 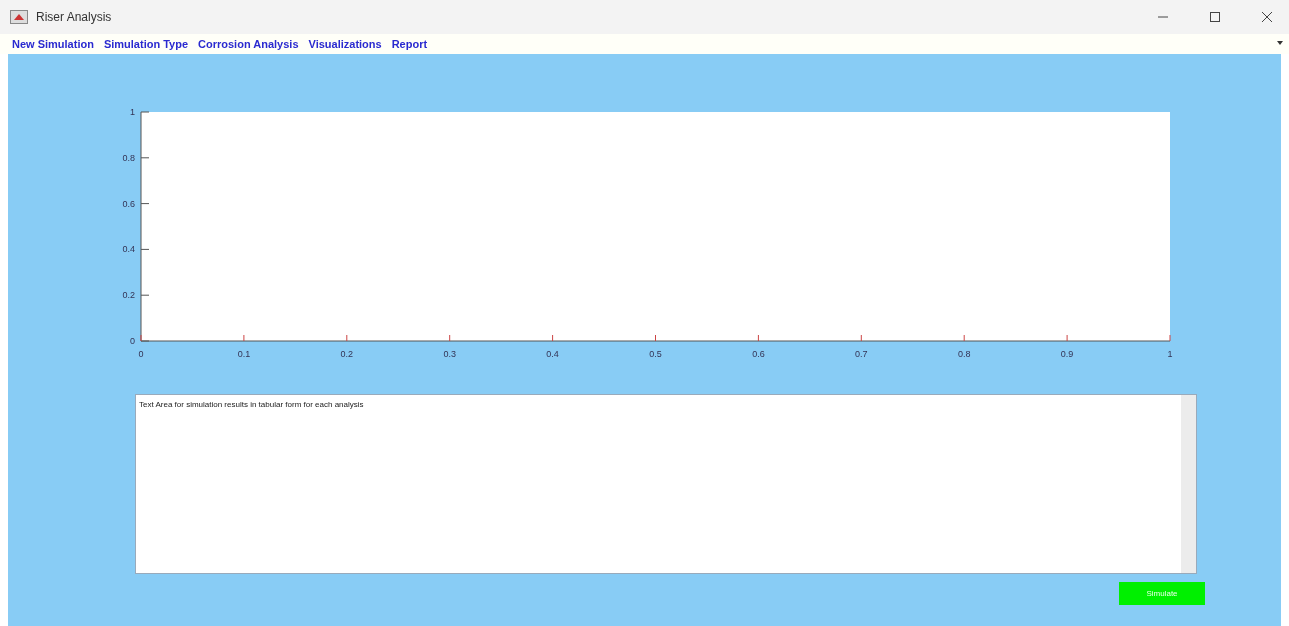 What do you see at coordinates (347, 354) in the screenshot?
I see `x-tick-label: 0.2` at bounding box center [347, 354].